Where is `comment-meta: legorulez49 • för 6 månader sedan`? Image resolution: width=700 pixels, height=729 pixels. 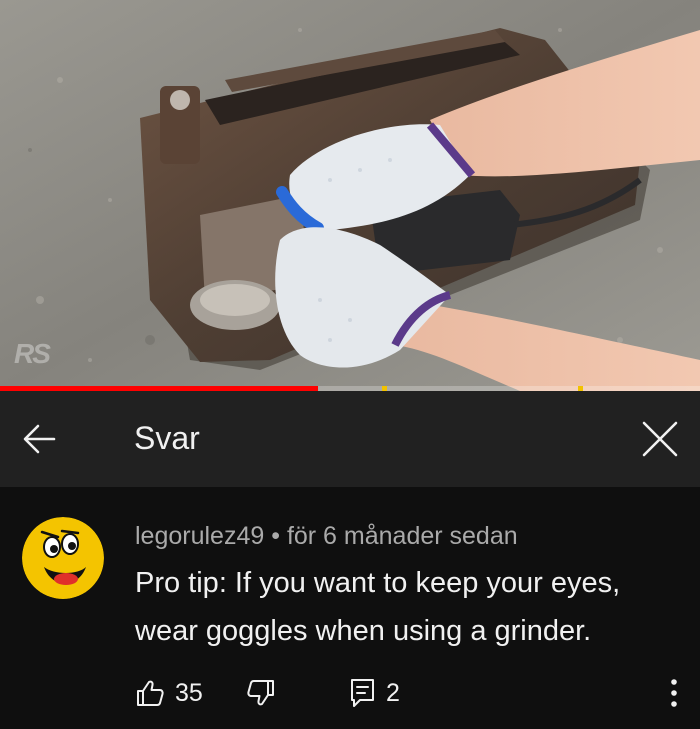 comment-meta: legorulez49 • för 6 månader sedan is located at coordinates (326, 536).